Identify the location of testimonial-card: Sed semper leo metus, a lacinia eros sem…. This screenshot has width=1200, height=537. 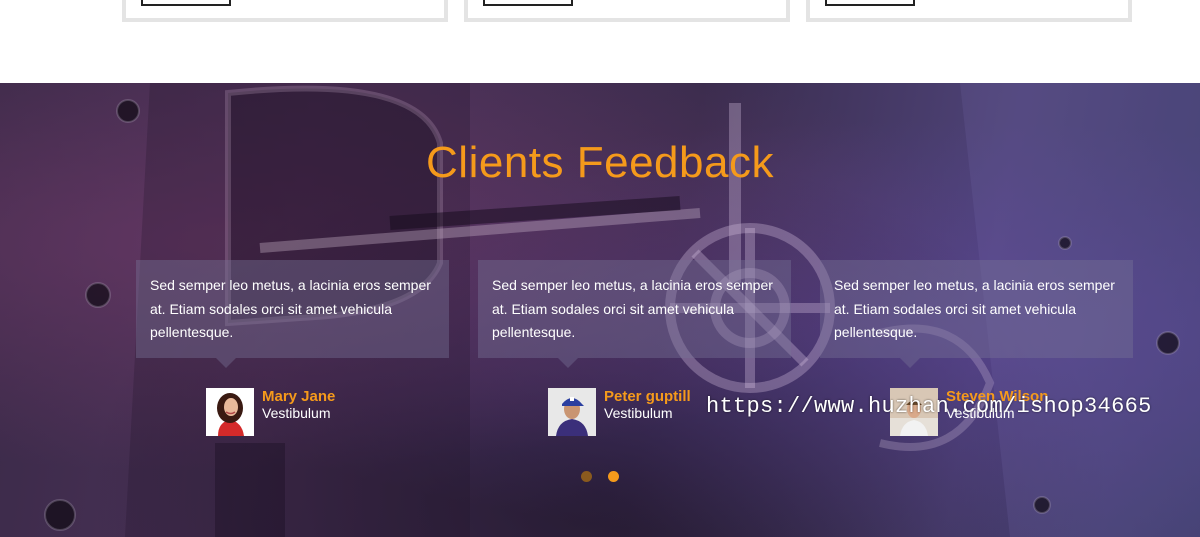
(292, 348).